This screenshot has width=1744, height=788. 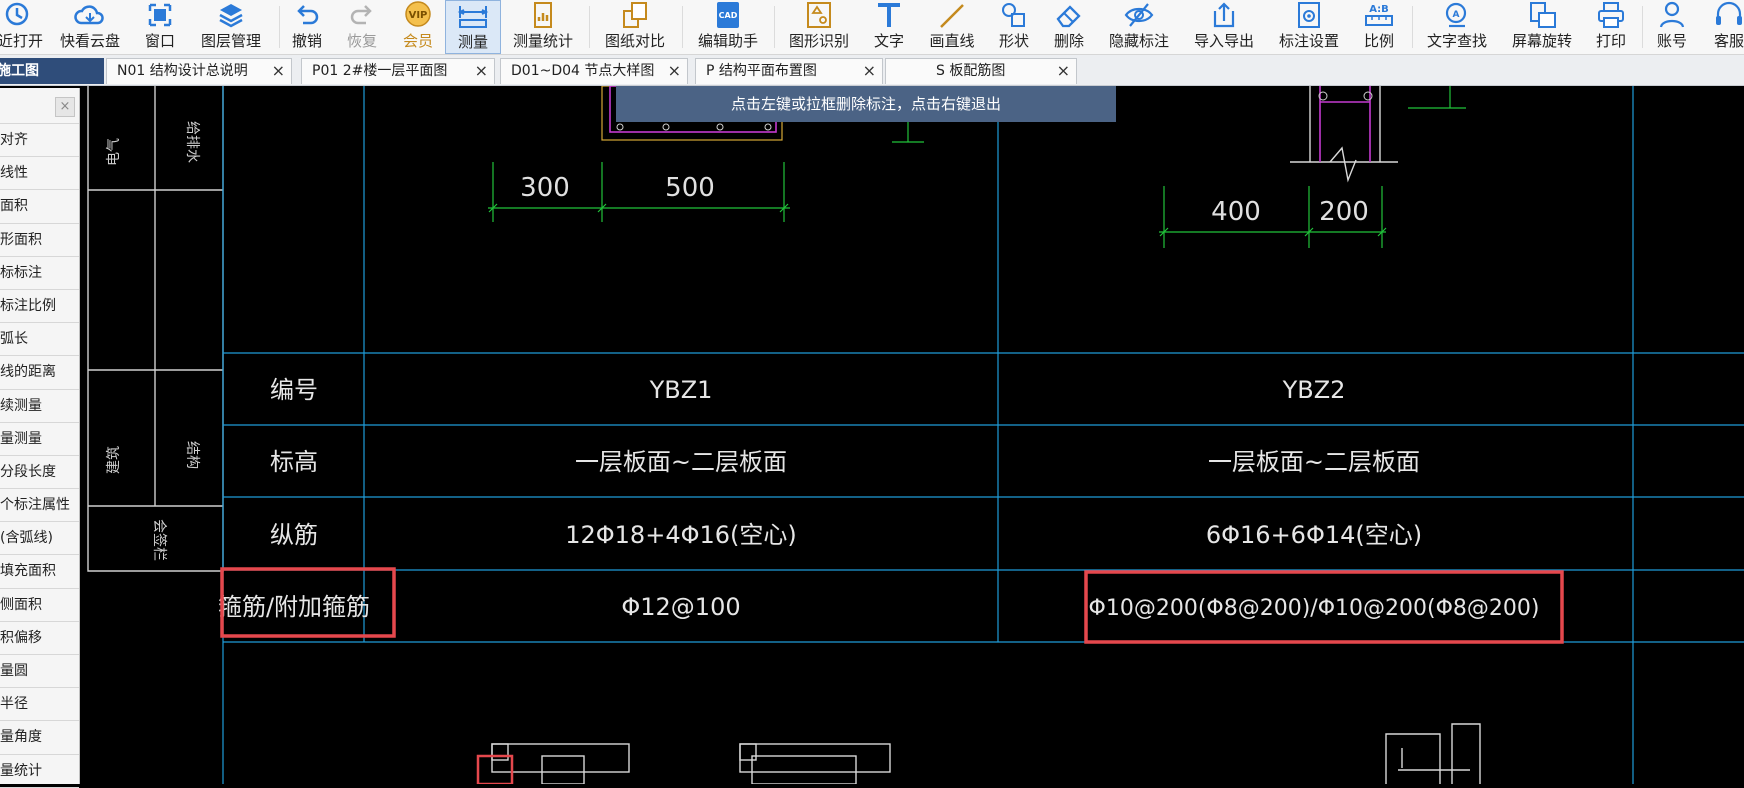 What do you see at coordinates (231, 27) in the screenshot?
I see `layer-manager-button: 图层管理` at bounding box center [231, 27].